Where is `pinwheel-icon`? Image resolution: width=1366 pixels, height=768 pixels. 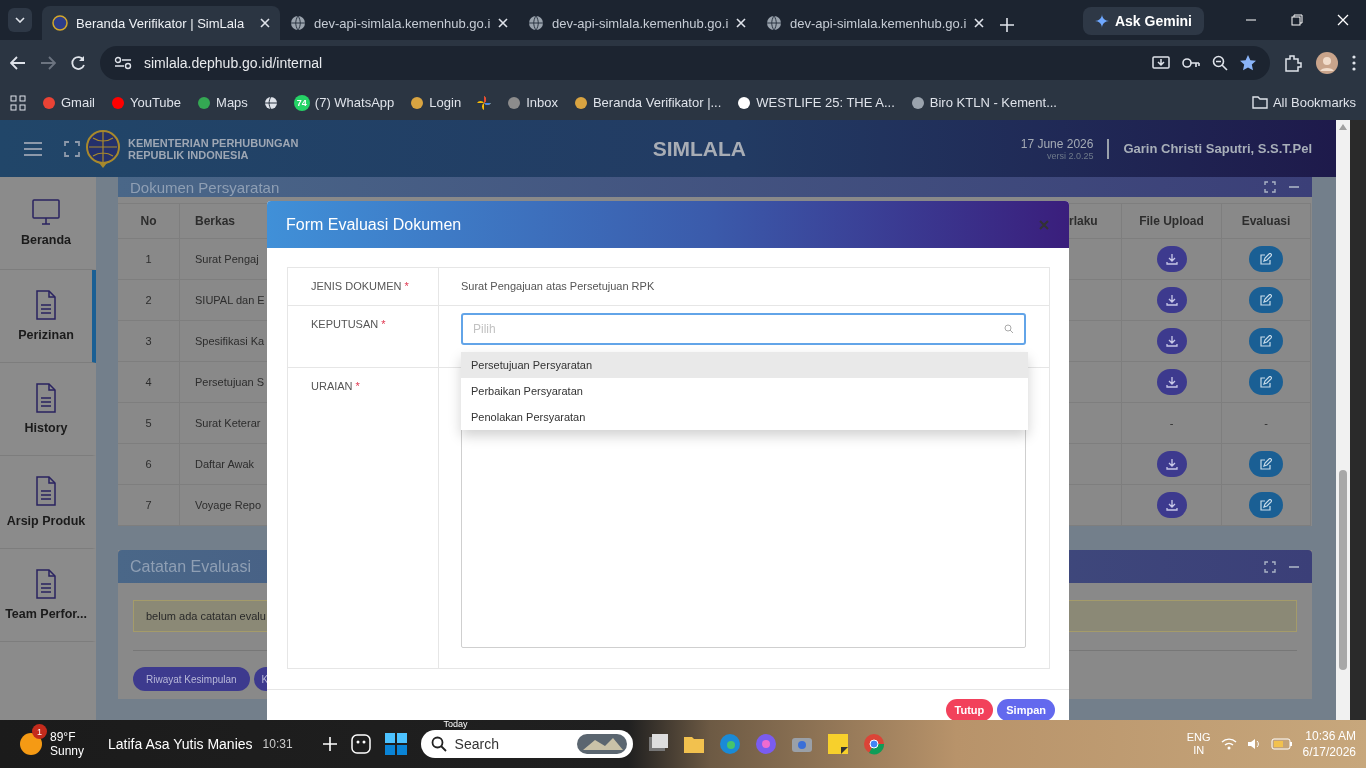 pinwheel-icon is located at coordinates (484, 102).